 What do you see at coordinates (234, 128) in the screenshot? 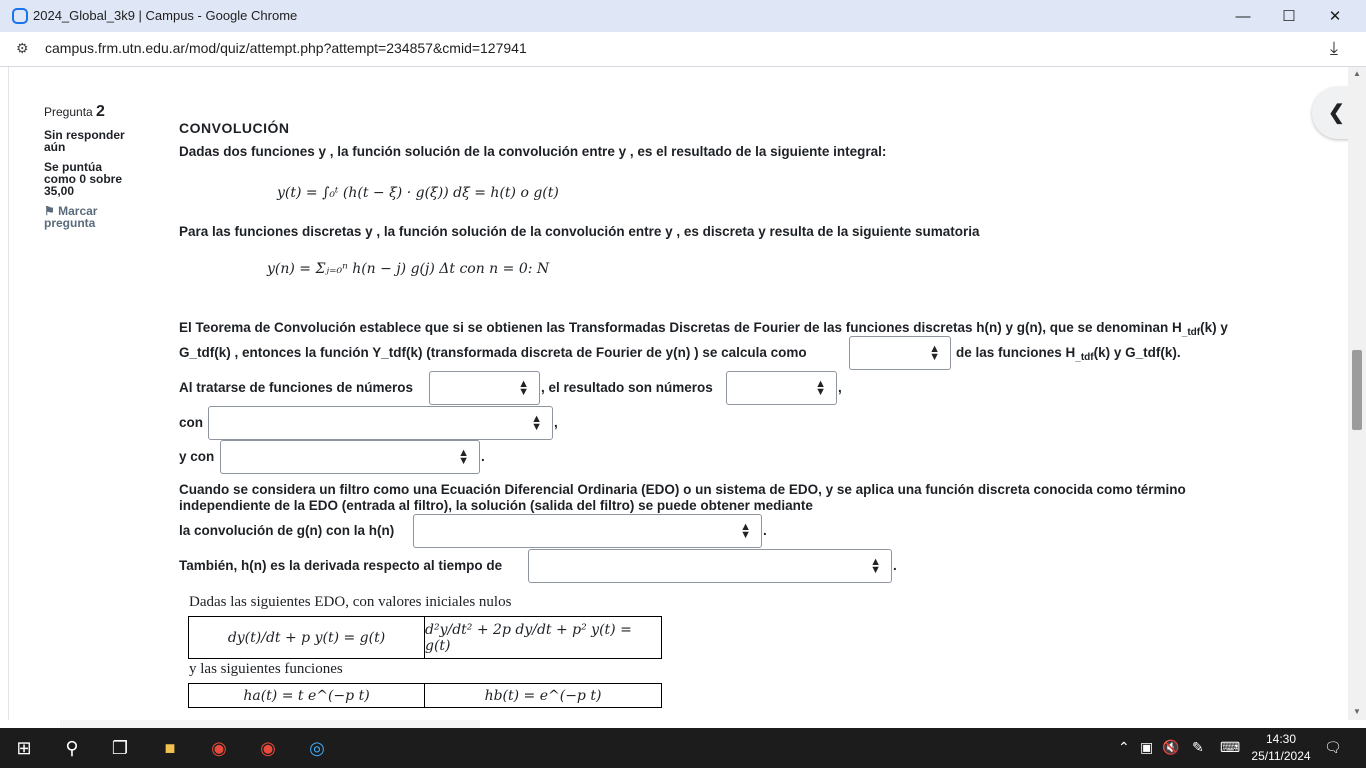
I see `question-heading: CONVOLUCIÓN` at bounding box center [234, 128].